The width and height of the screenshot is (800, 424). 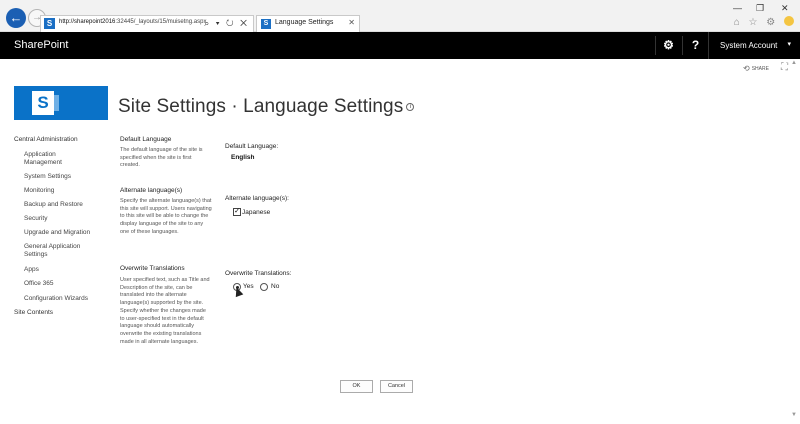 What do you see at coordinates (87, 22) in the screenshot?
I see `url-host: http://sharepoint2016` at bounding box center [87, 22].